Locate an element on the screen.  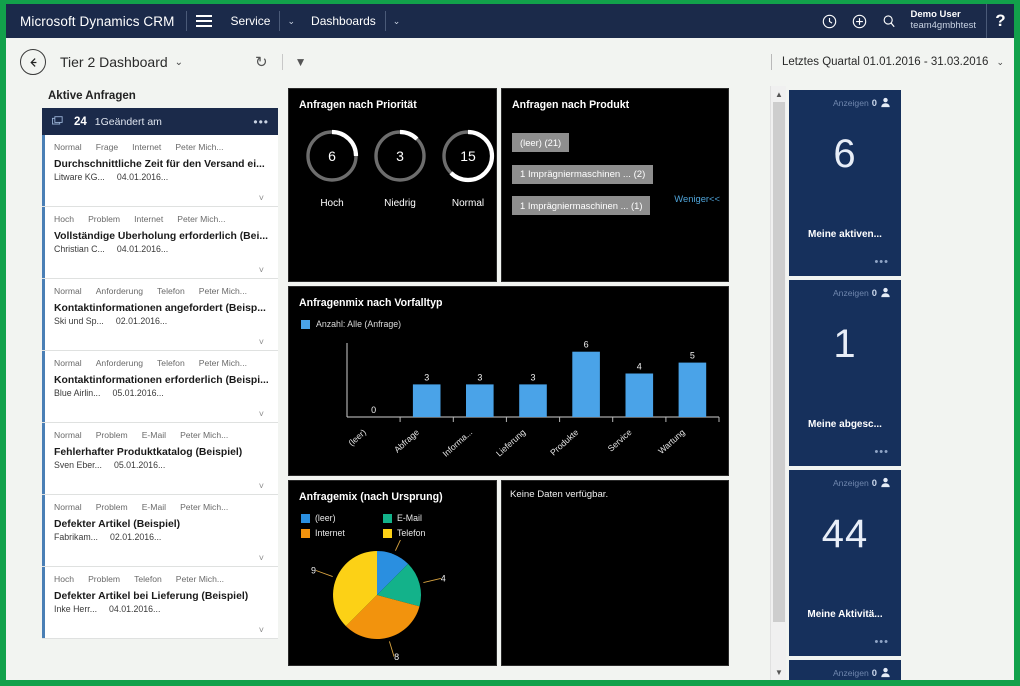
kpi-tile: Anzeigen016Meine Telefon...••• is located at coordinates (845, 670).